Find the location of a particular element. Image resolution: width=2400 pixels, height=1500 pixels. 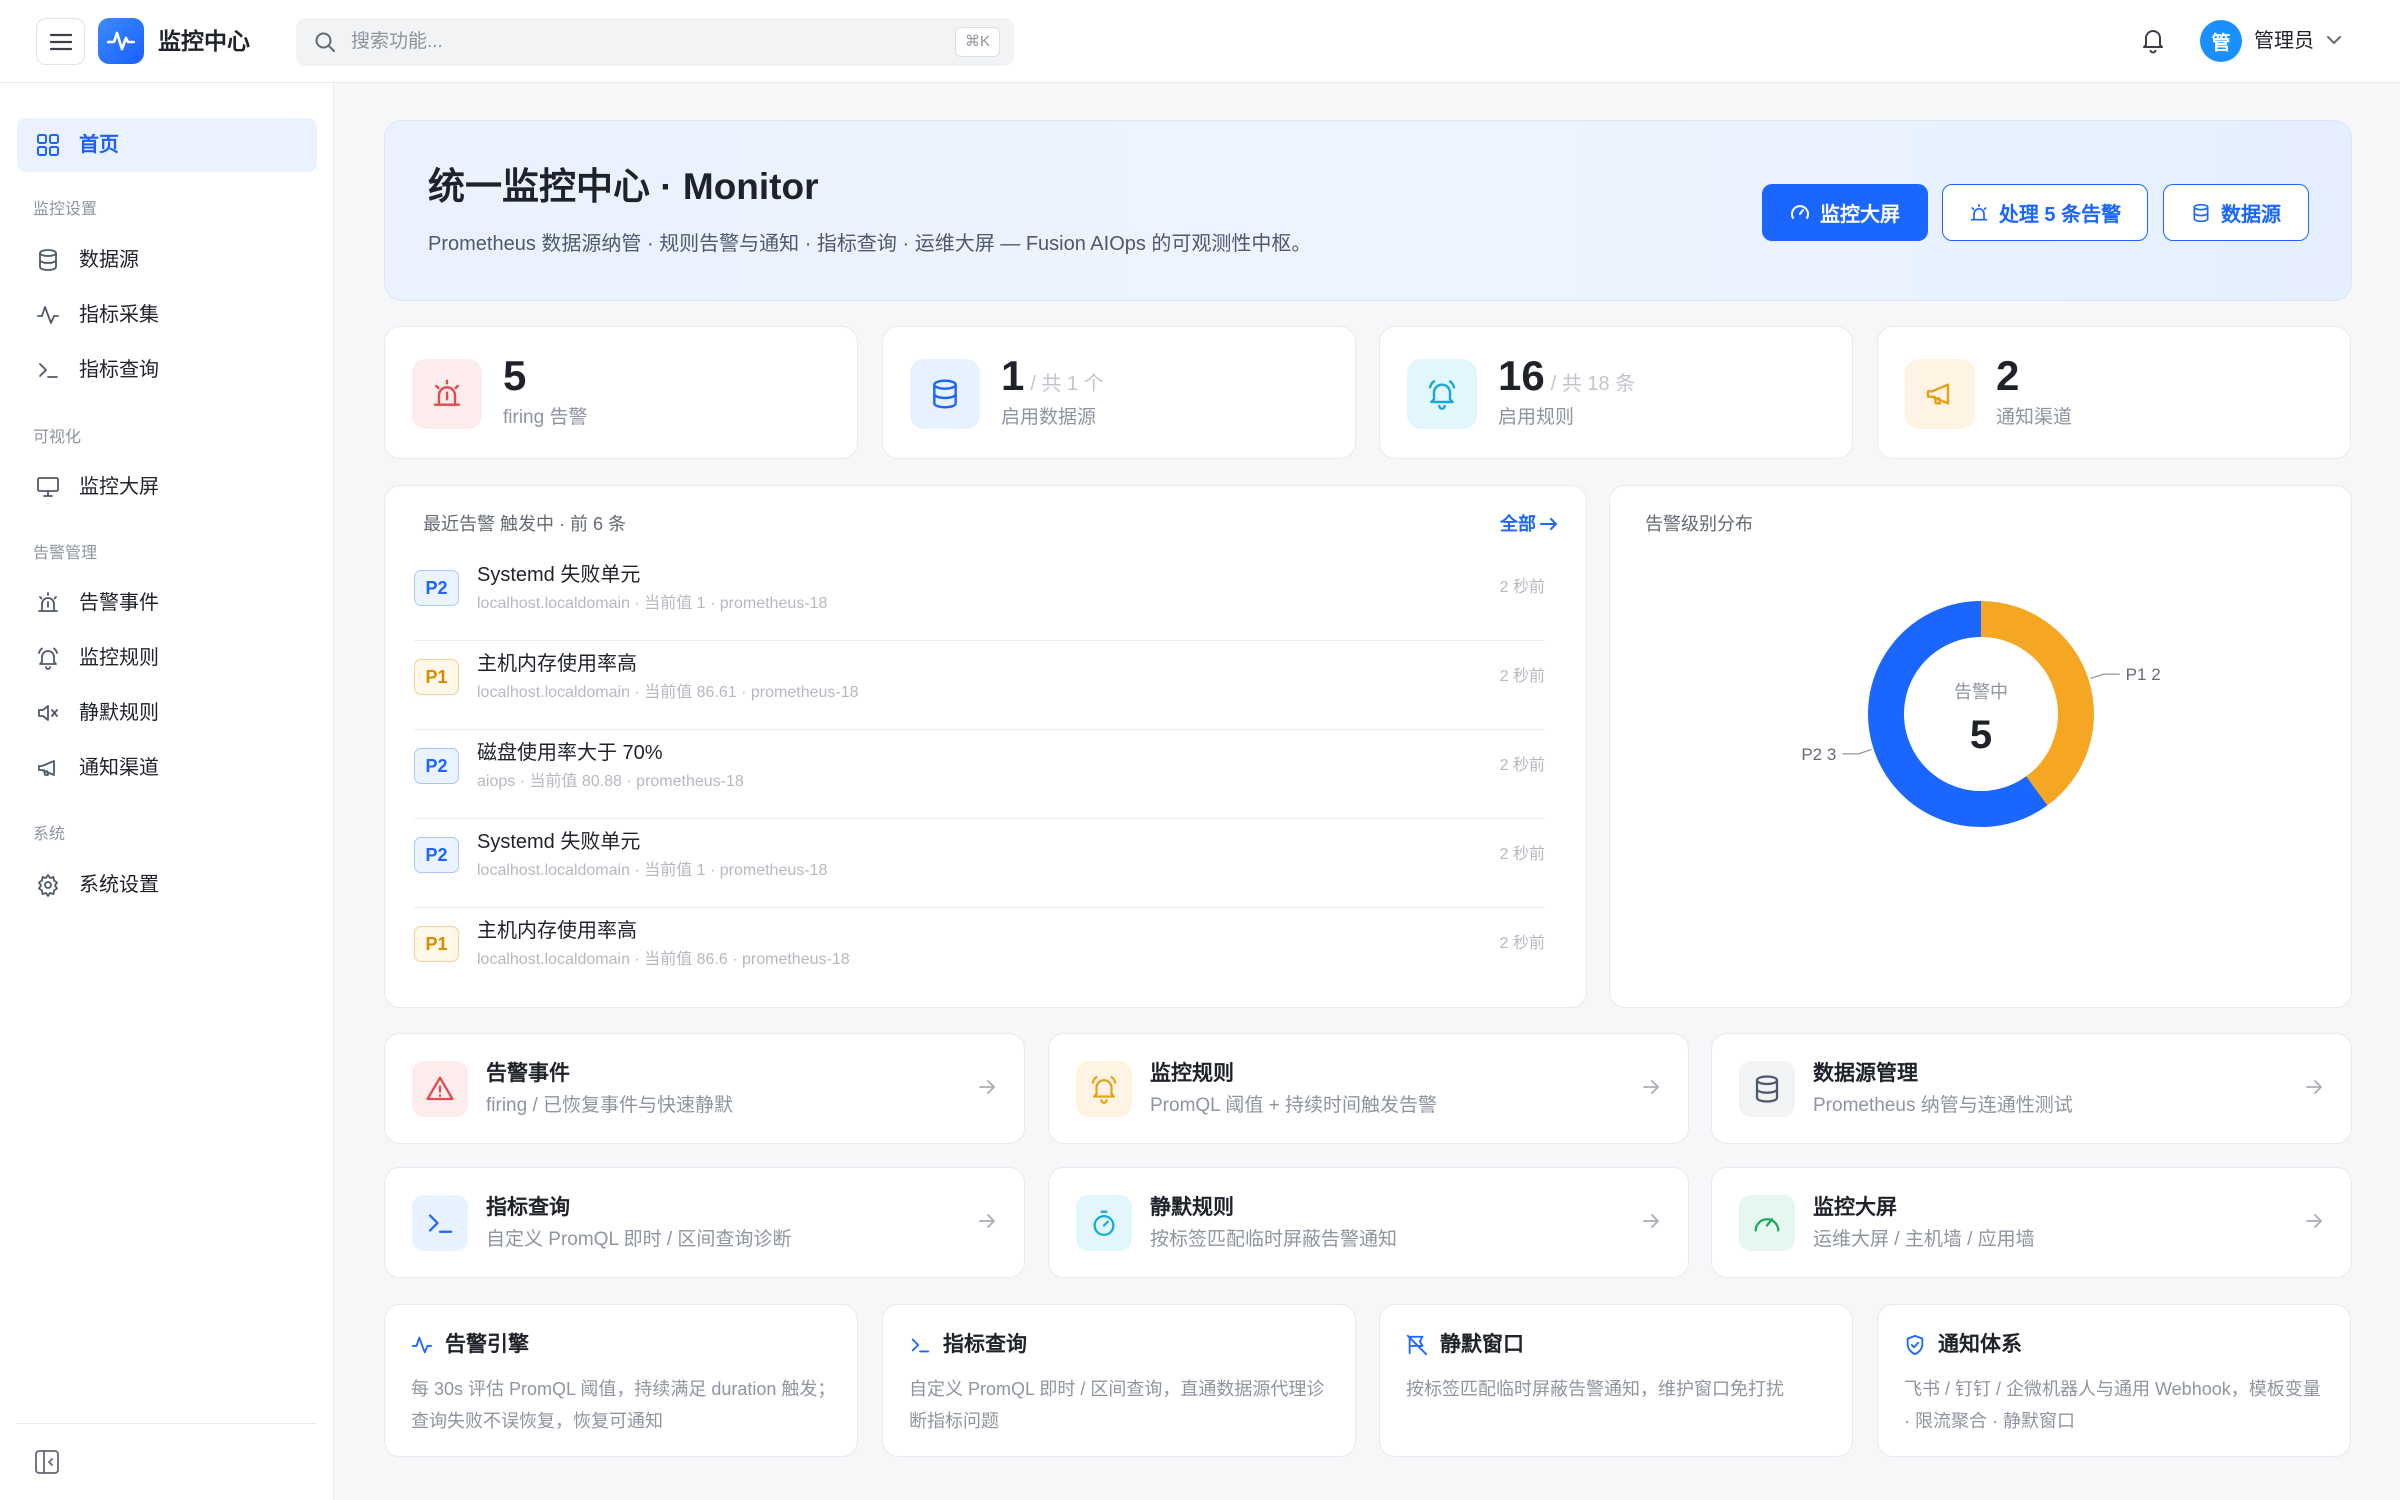

stat-label: 通知渠道 is located at coordinates (2034, 417).